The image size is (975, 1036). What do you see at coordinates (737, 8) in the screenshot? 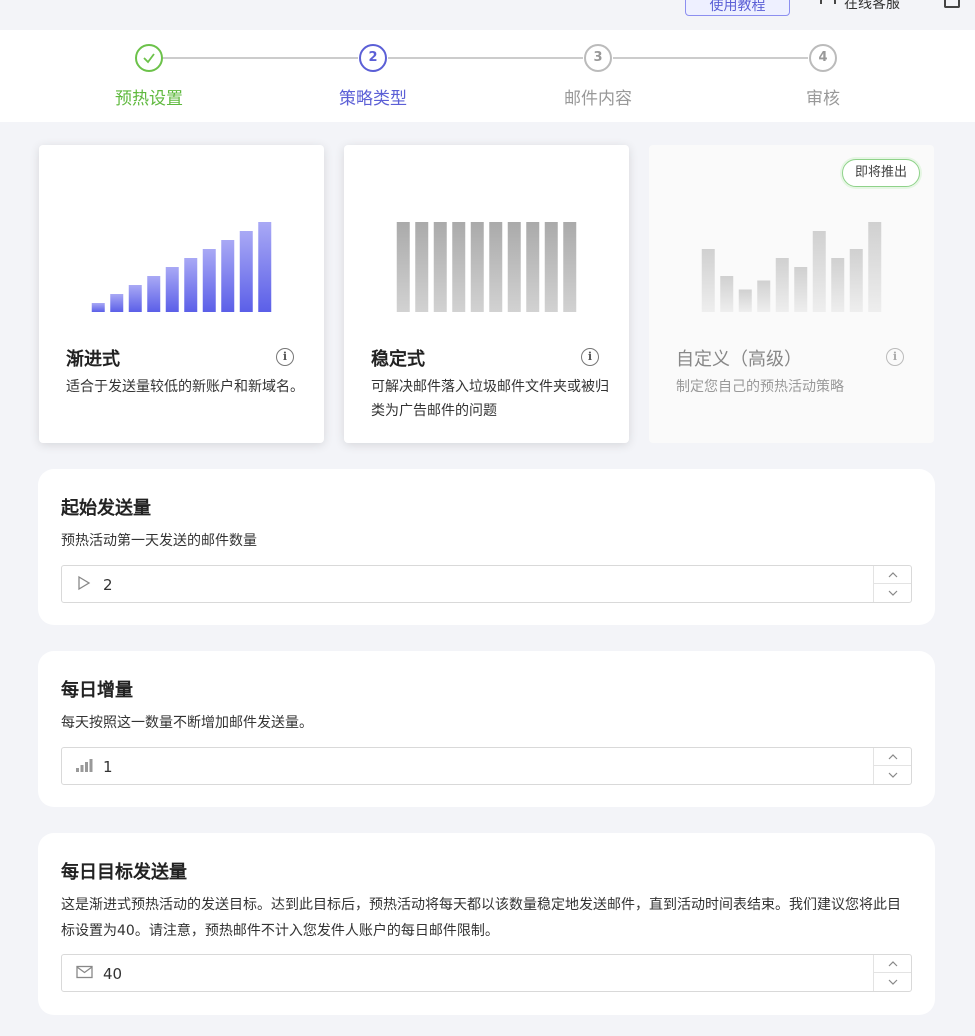
I see `tutorial-button: 使用教程` at bounding box center [737, 8].